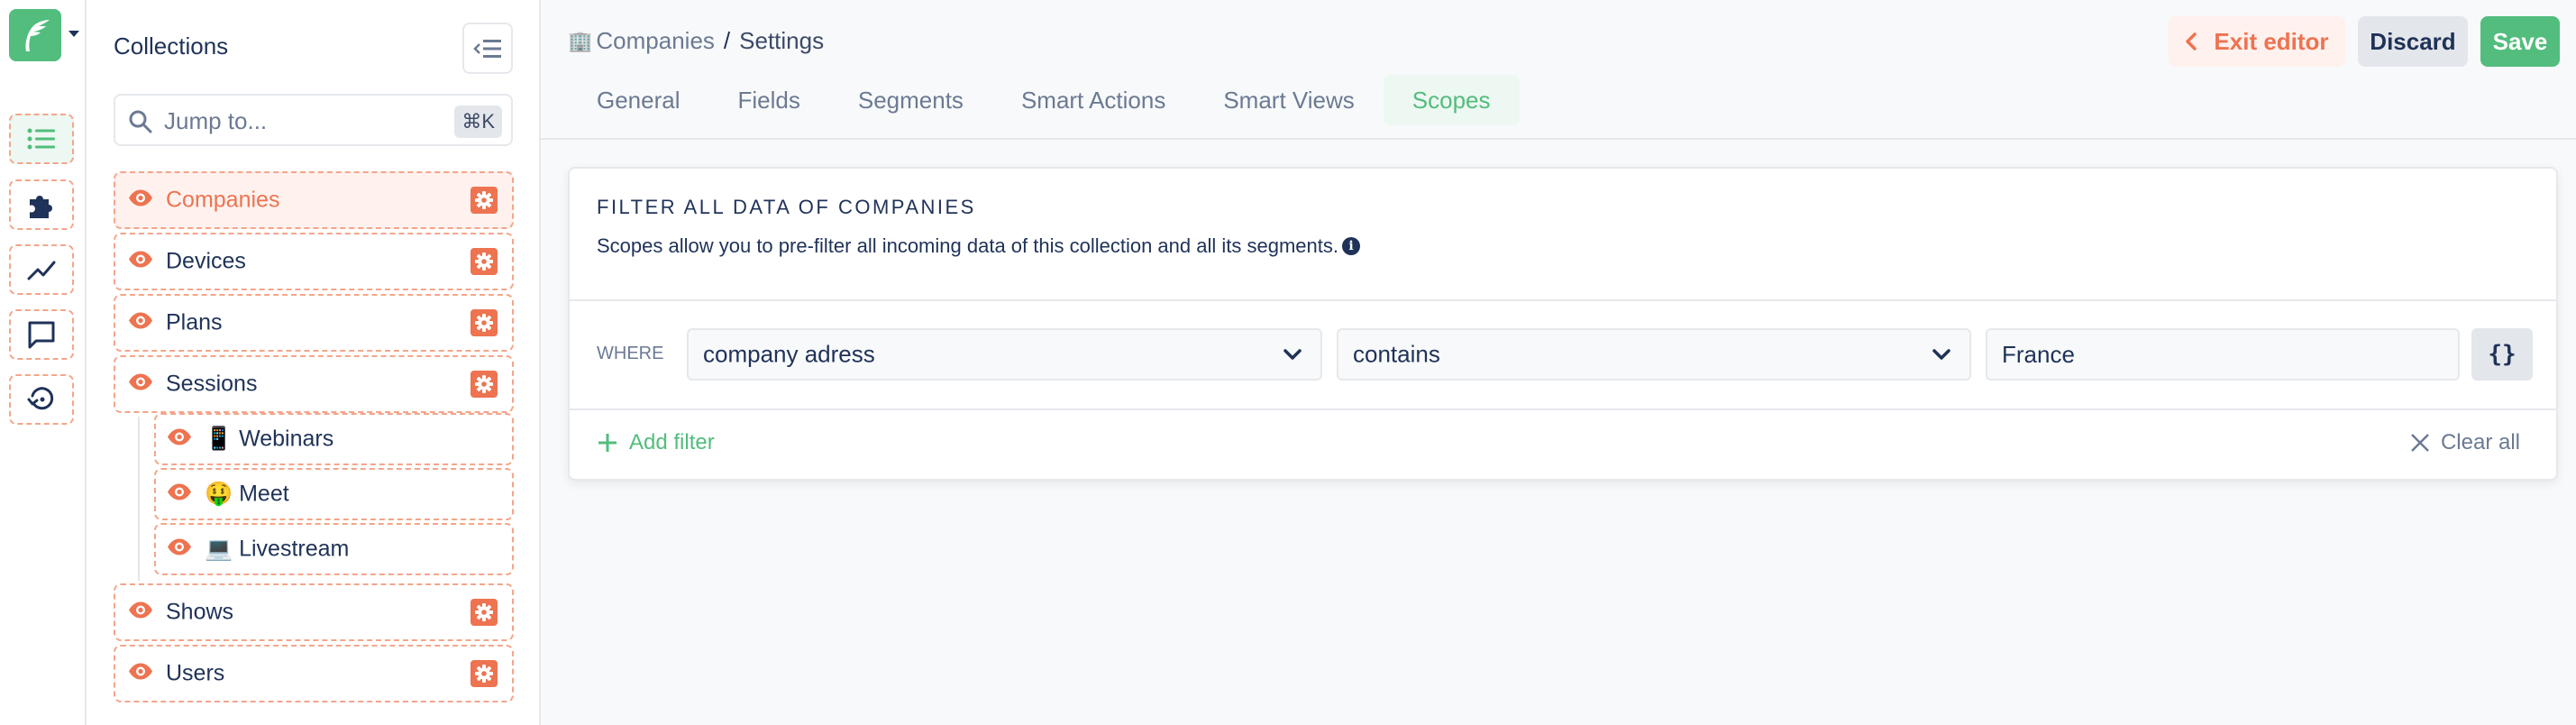 The width and height of the screenshot is (2576, 725). Describe the element at coordinates (910, 100) in the screenshot. I see `tab-segments: Segments` at that location.